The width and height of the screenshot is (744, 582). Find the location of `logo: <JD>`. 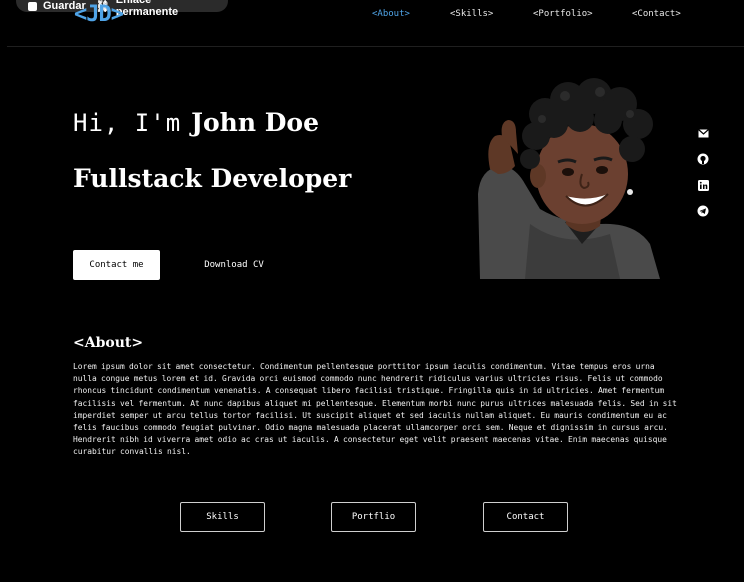

logo: <JD> is located at coordinates (99, 14).